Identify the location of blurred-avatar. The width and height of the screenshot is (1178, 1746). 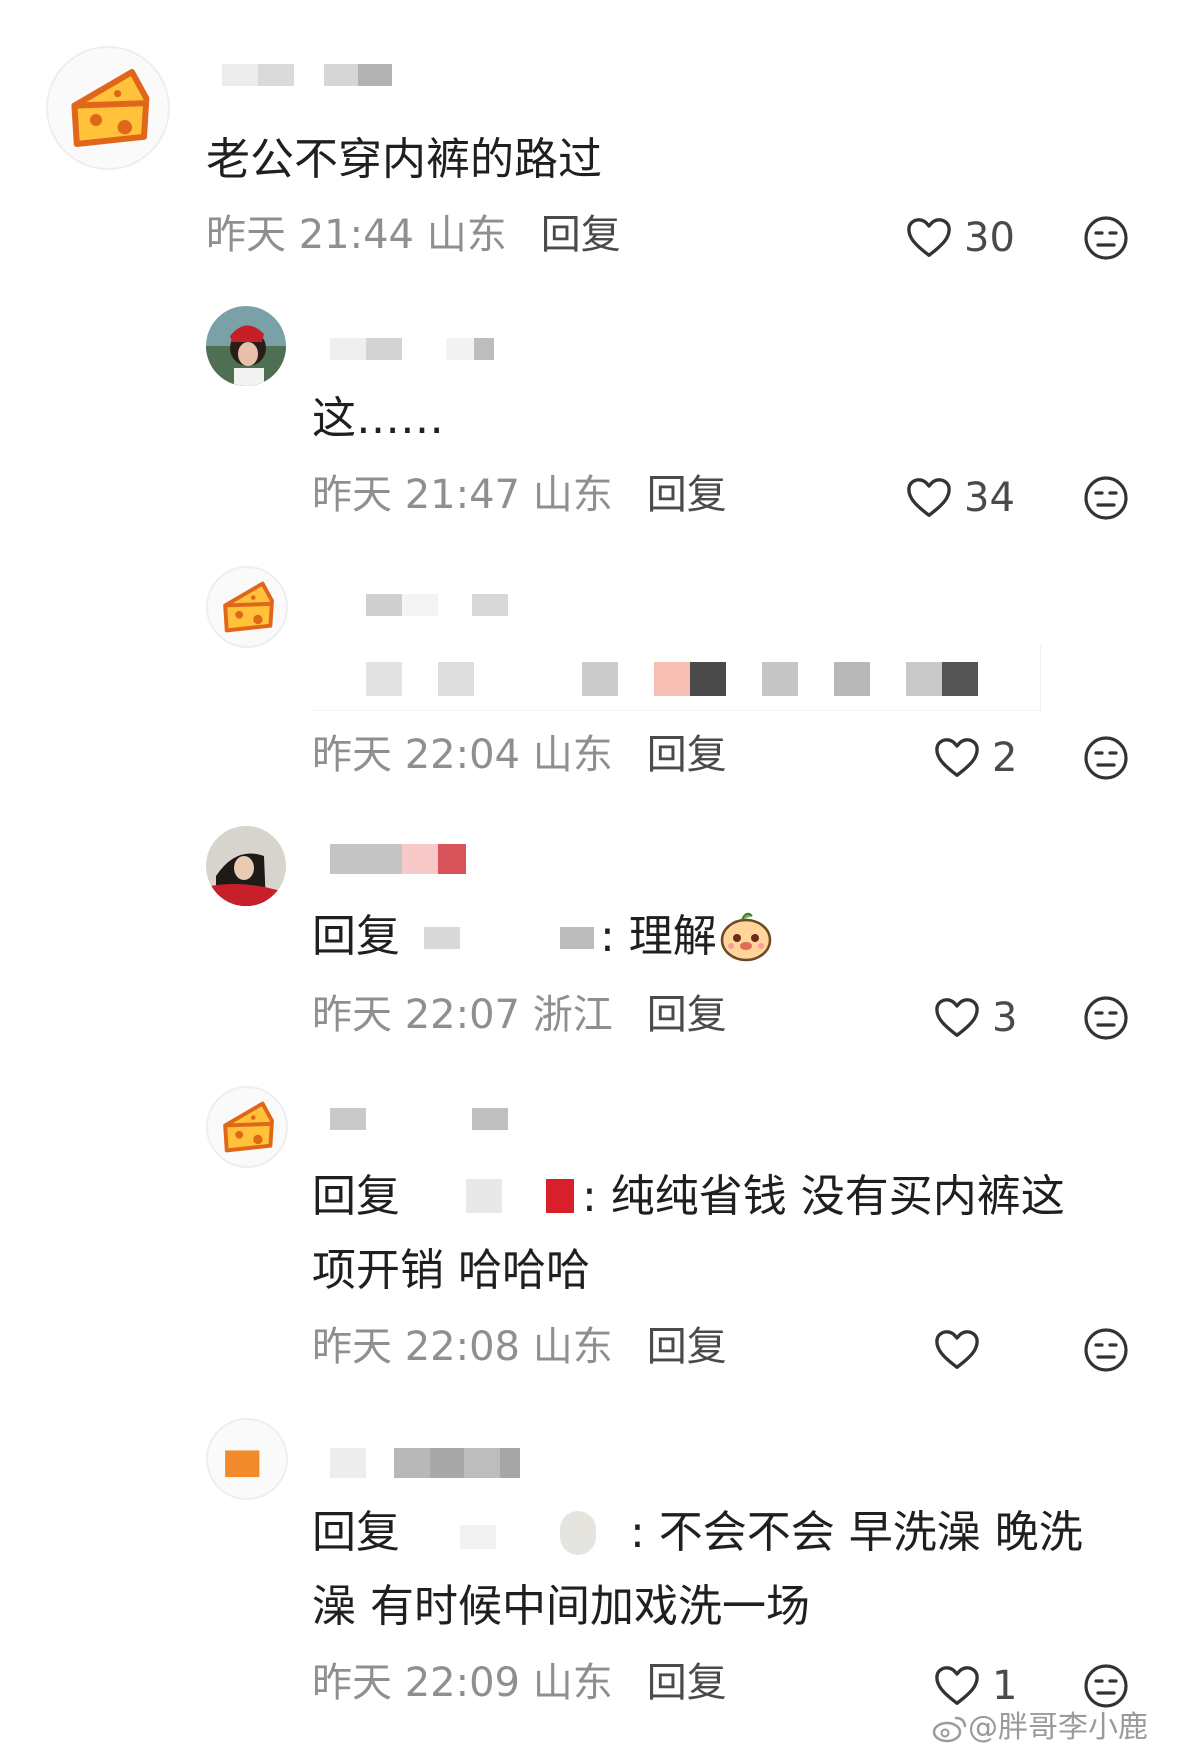
(247, 1459).